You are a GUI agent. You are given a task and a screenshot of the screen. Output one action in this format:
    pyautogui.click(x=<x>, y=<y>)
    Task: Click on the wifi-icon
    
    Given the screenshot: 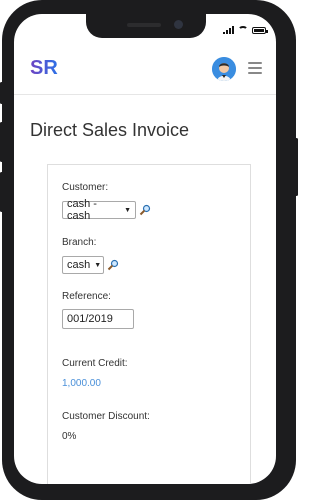 What is the action you would take?
    pyautogui.click(x=243, y=30)
    